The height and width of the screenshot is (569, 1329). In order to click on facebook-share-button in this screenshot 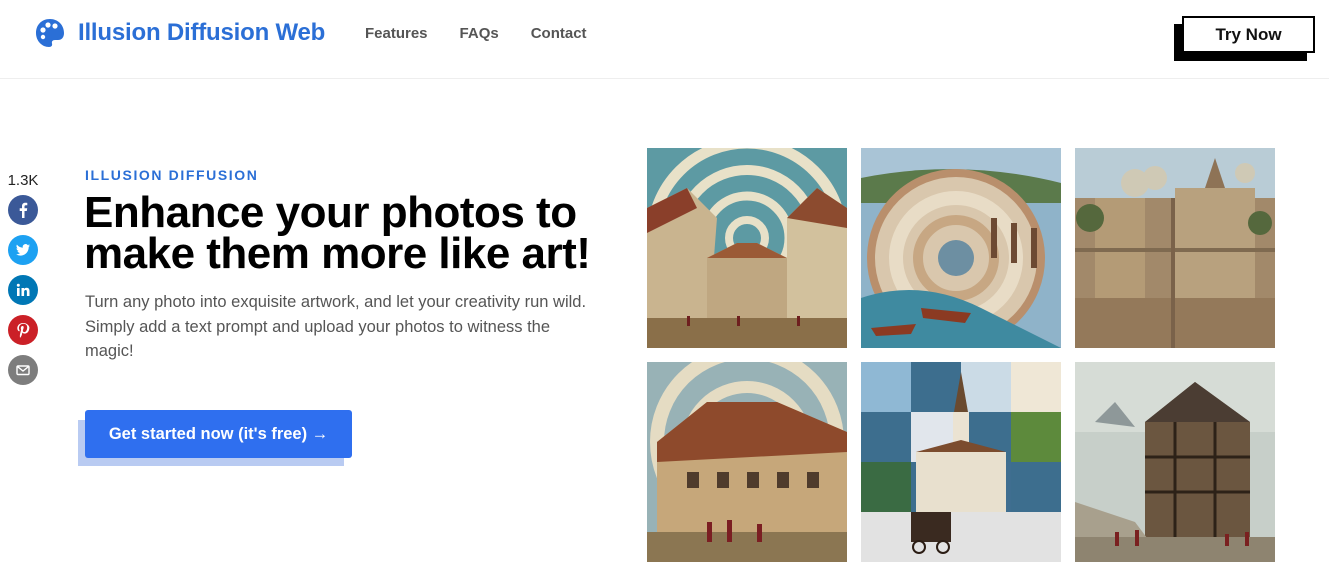, I will do `click(23, 210)`.